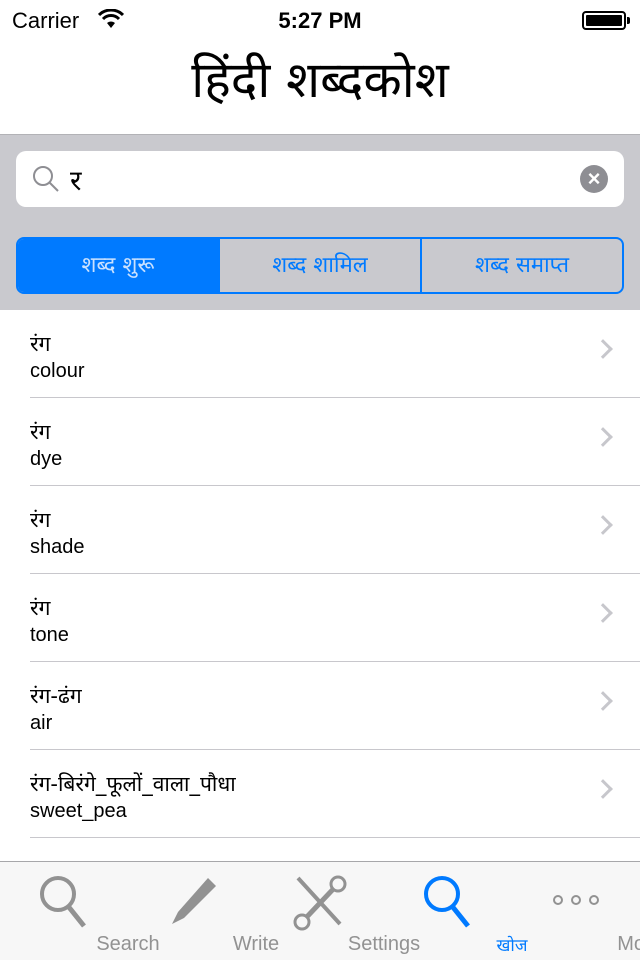 The image size is (640, 960). Describe the element at coordinates (576, 900) in the screenshot. I see `more-icon` at that location.